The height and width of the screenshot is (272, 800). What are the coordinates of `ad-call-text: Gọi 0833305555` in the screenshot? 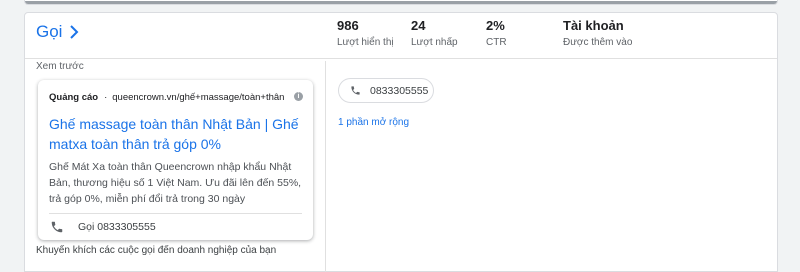 It's located at (117, 227).